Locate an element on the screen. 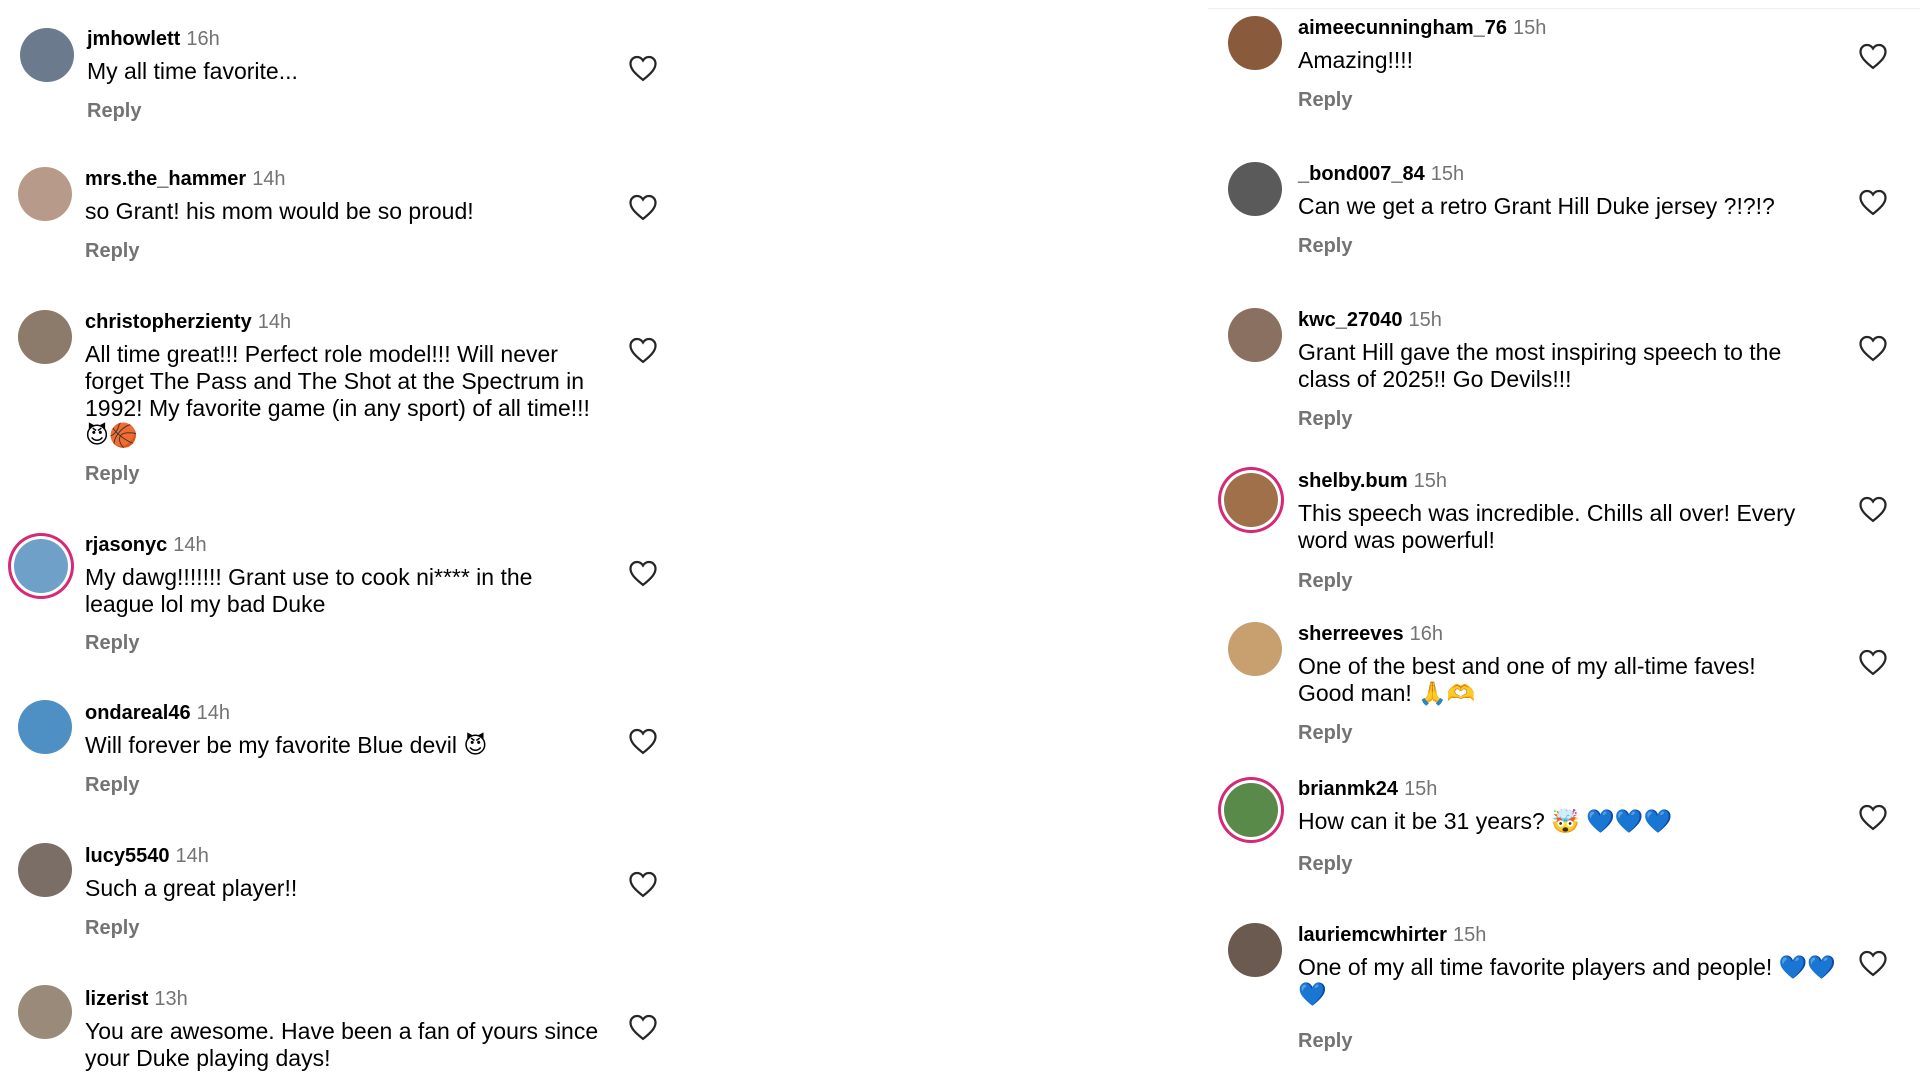 The image size is (1920, 1080). comment-username: ondareal46 14h is located at coordinates (157, 713).